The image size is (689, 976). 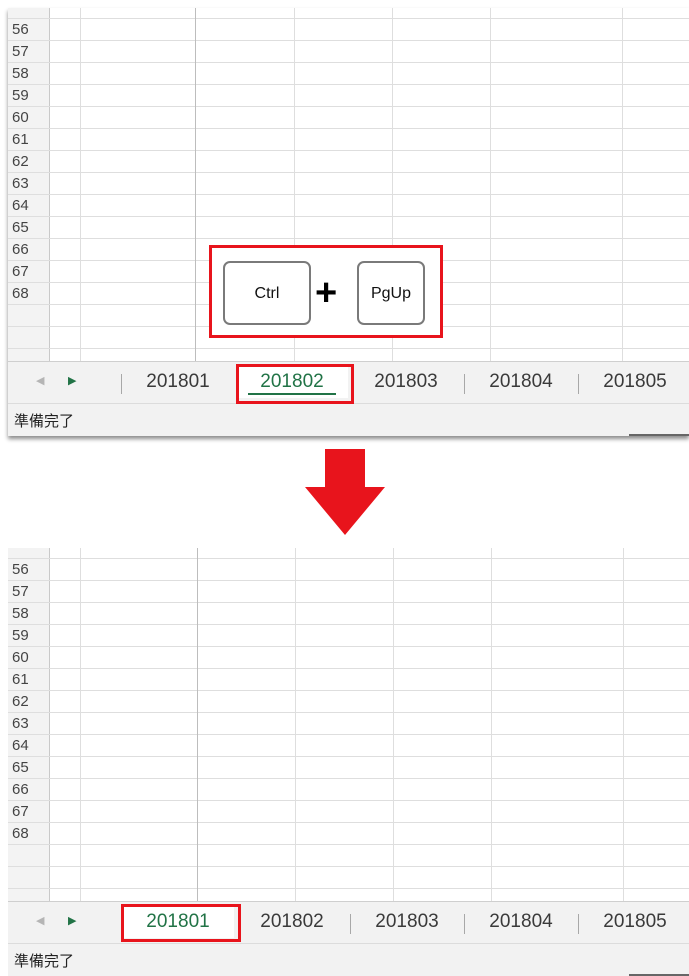 I want to click on pgup-key-label: PgUp, so click(x=391, y=293).